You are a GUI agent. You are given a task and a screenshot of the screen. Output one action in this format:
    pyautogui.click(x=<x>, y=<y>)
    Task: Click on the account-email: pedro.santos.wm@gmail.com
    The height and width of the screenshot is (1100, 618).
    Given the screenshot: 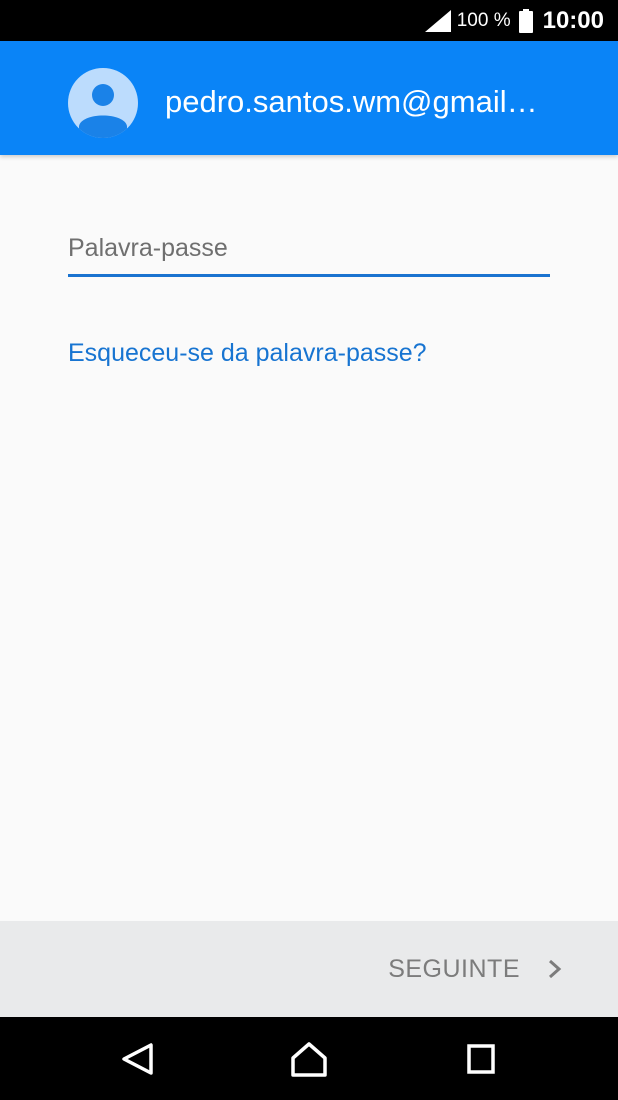 What is the action you would take?
    pyautogui.click(x=355, y=101)
    